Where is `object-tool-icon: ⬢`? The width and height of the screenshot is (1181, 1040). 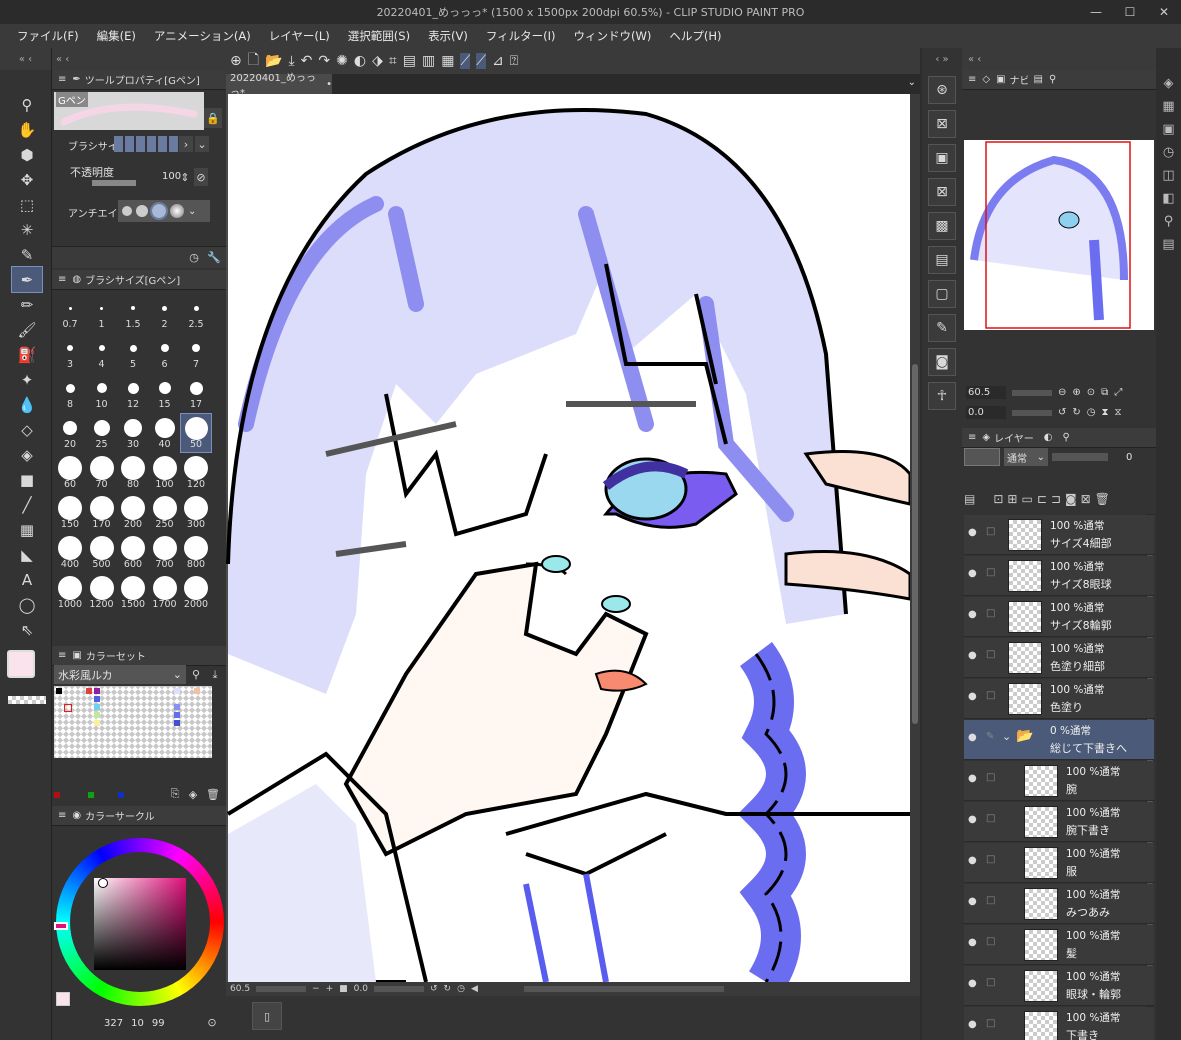 object-tool-icon: ⬢ is located at coordinates (27, 154).